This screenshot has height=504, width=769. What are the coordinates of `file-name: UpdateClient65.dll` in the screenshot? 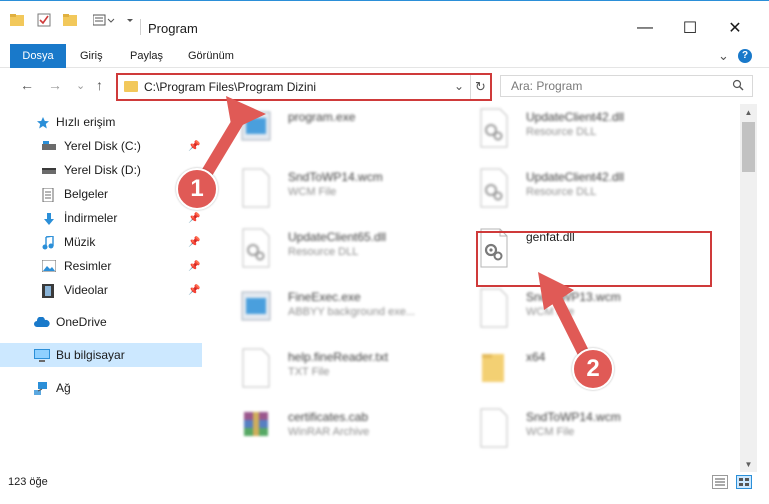 It's located at (337, 237).